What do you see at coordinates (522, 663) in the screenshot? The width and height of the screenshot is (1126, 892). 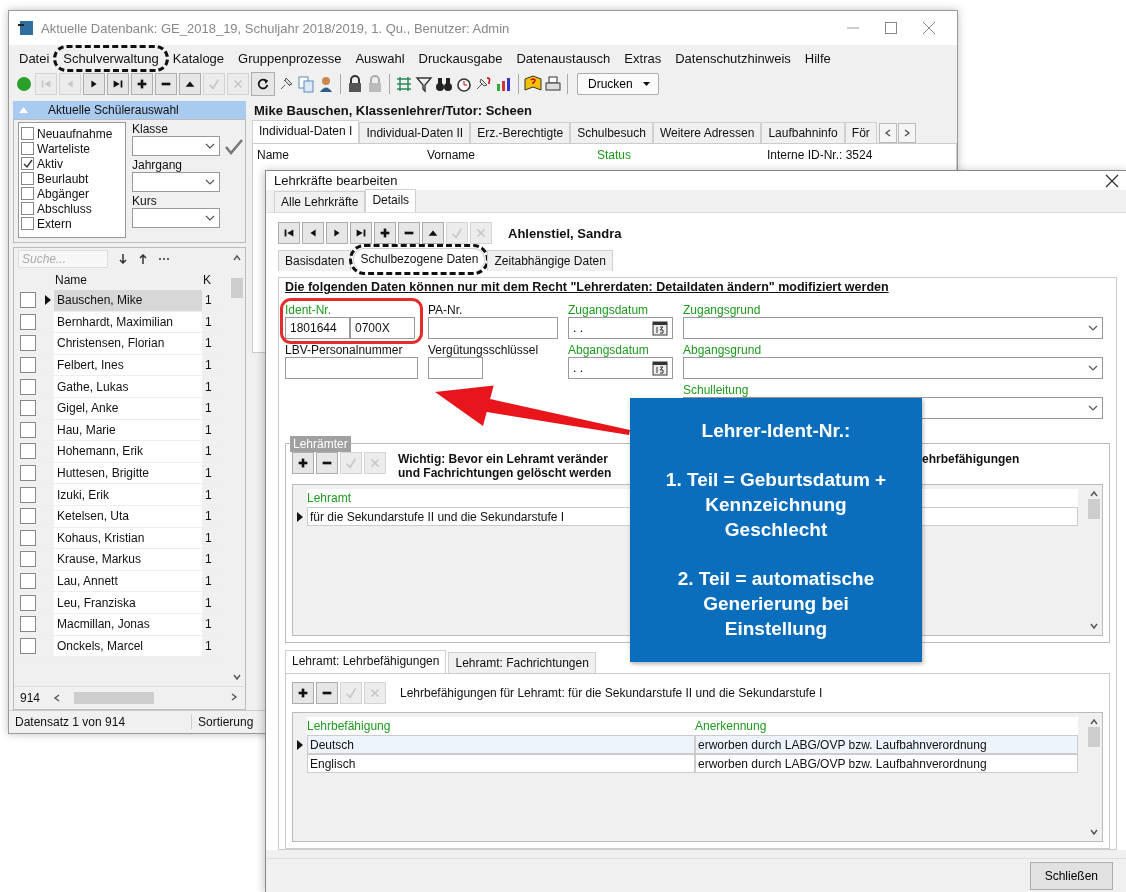 I see `tab: Lehramt: Fachrichtungen` at bounding box center [522, 663].